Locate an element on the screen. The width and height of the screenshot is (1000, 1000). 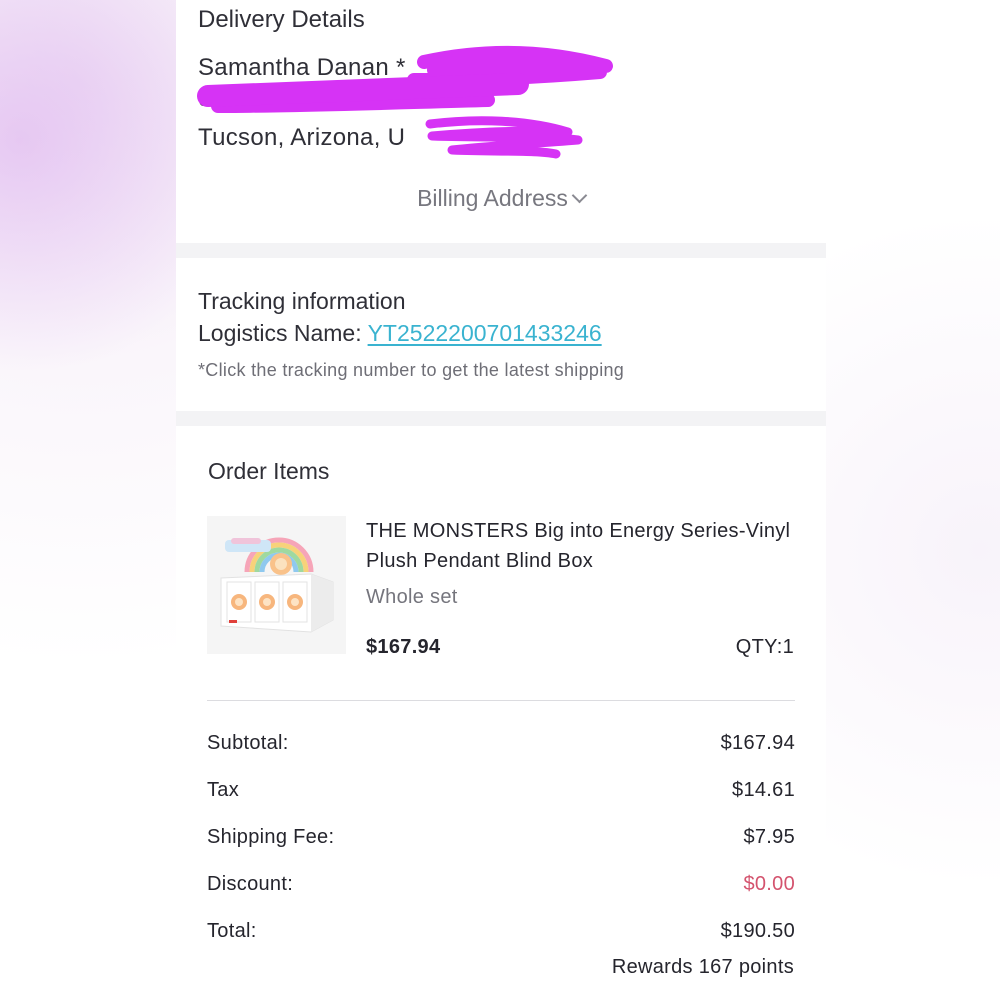
delivery-details-title: Delivery Details is located at coordinates (281, 19).